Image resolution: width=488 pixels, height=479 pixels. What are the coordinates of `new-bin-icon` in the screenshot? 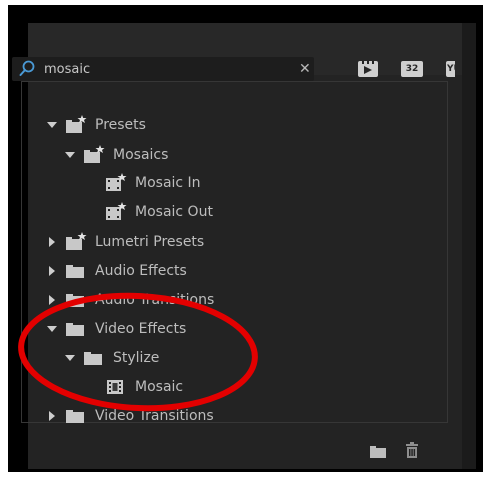 It's located at (378, 451).